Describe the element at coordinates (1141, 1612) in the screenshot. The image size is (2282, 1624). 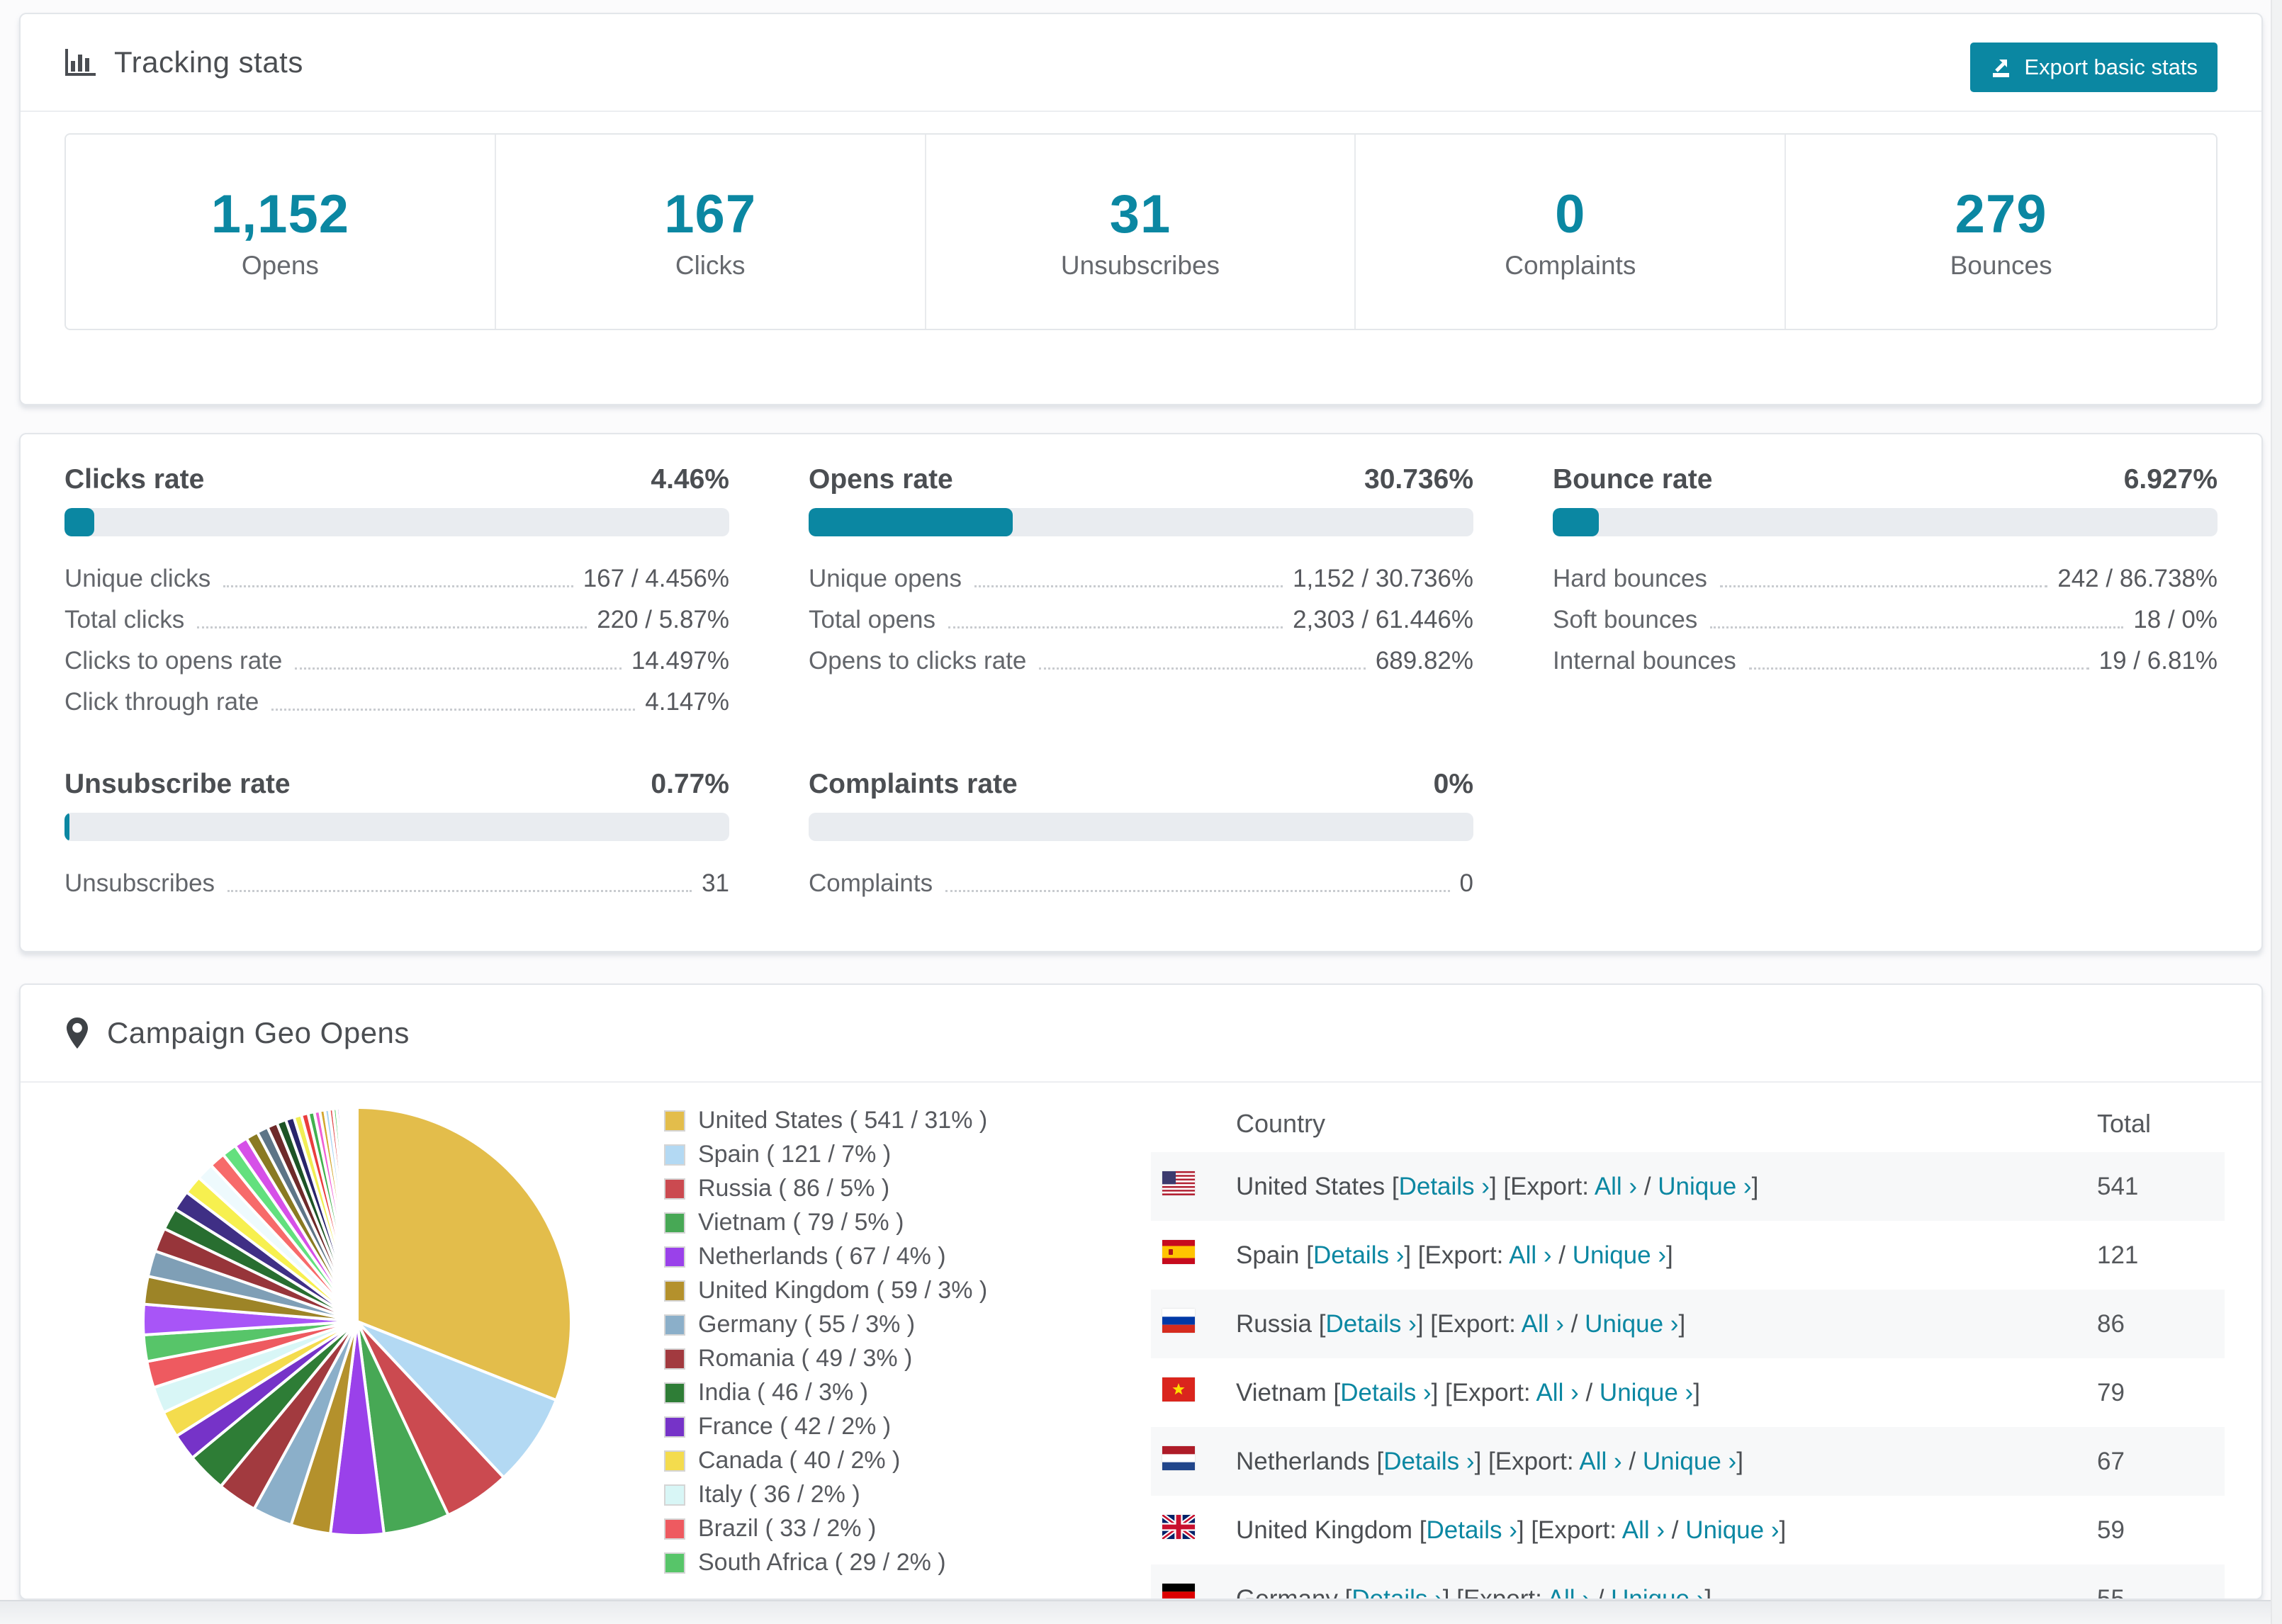
I see `page-bottom-strip` at that location.